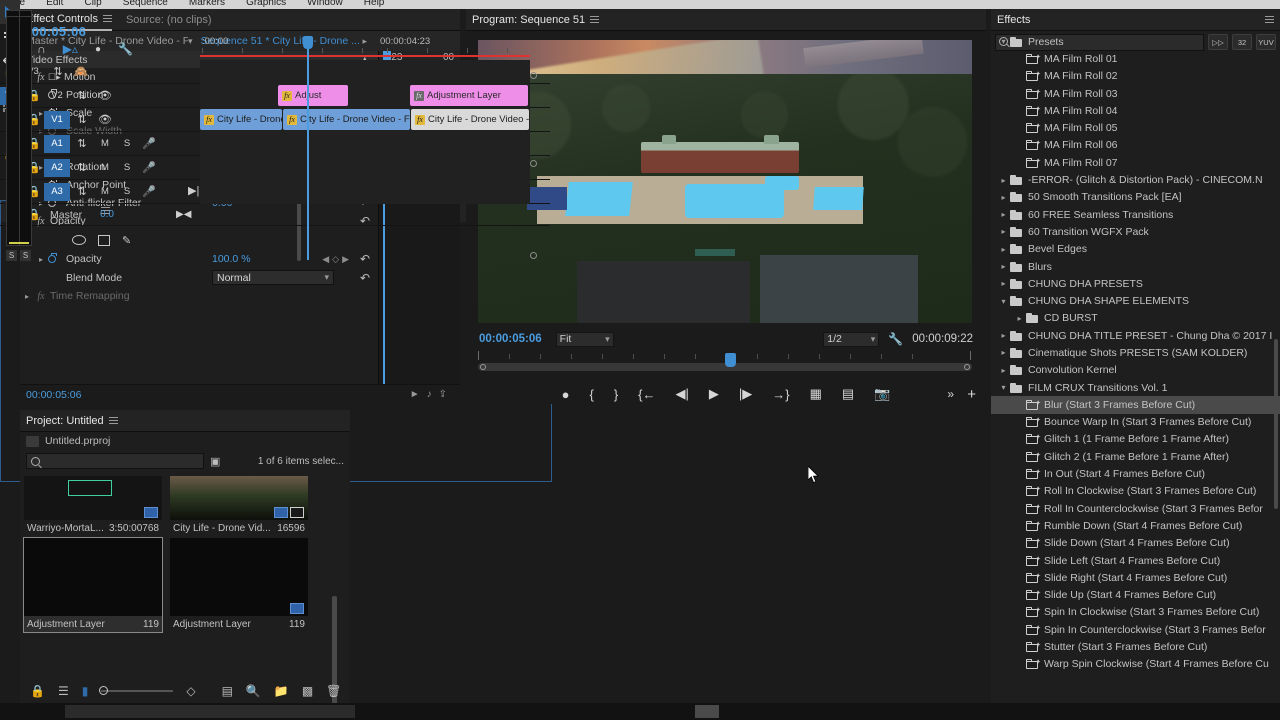 The height and width of the screenshot is (720, 1280). I want to click on effects-tree-item: ✦ Slide Right (Start 4 Frames Before Cut), so click(1135, 577).